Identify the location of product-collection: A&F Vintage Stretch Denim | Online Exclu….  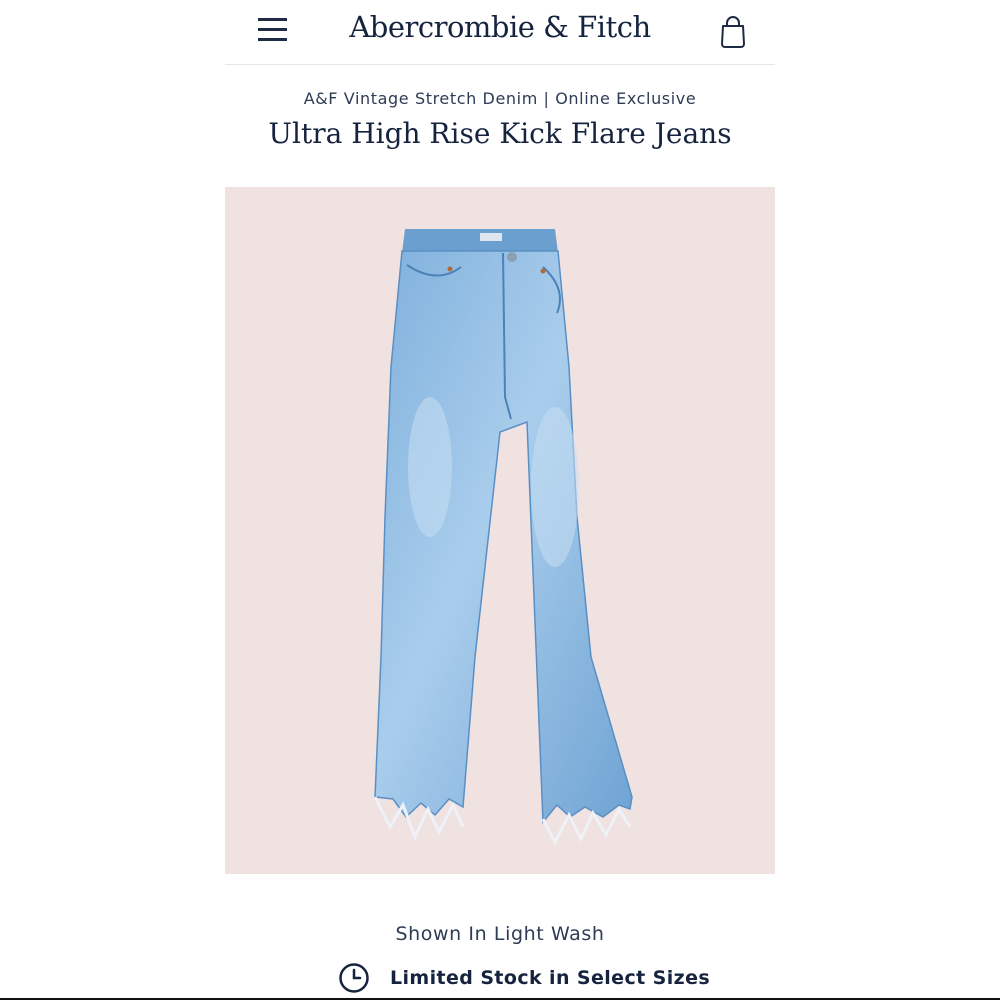
(500, 98).